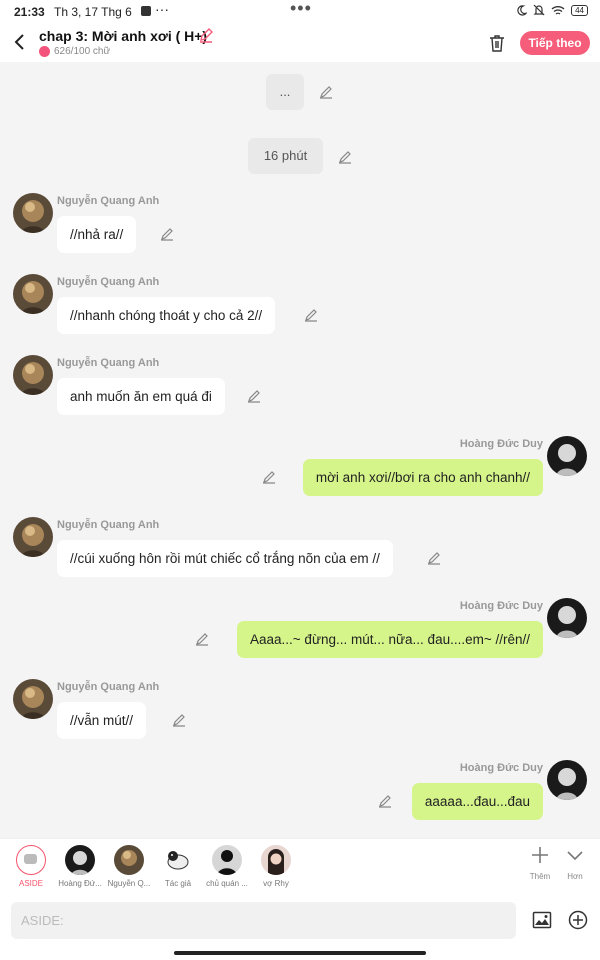  What do you see at coordinates (276, 883) in the screenshot?
I see `character-label: vợ Rhy` at bounding box center [276, 883].